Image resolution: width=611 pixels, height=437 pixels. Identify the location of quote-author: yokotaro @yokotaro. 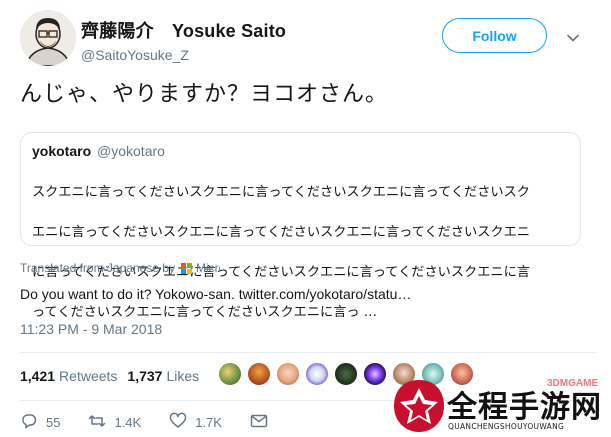
(300, 151).